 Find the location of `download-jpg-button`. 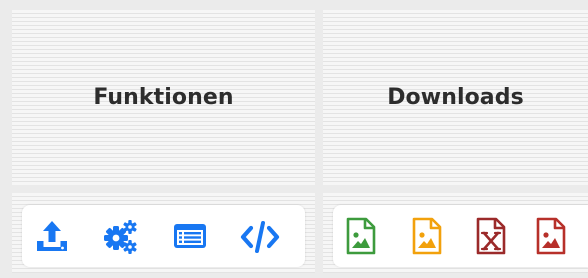

download-jpg-button is located at coordinates (427, 236).